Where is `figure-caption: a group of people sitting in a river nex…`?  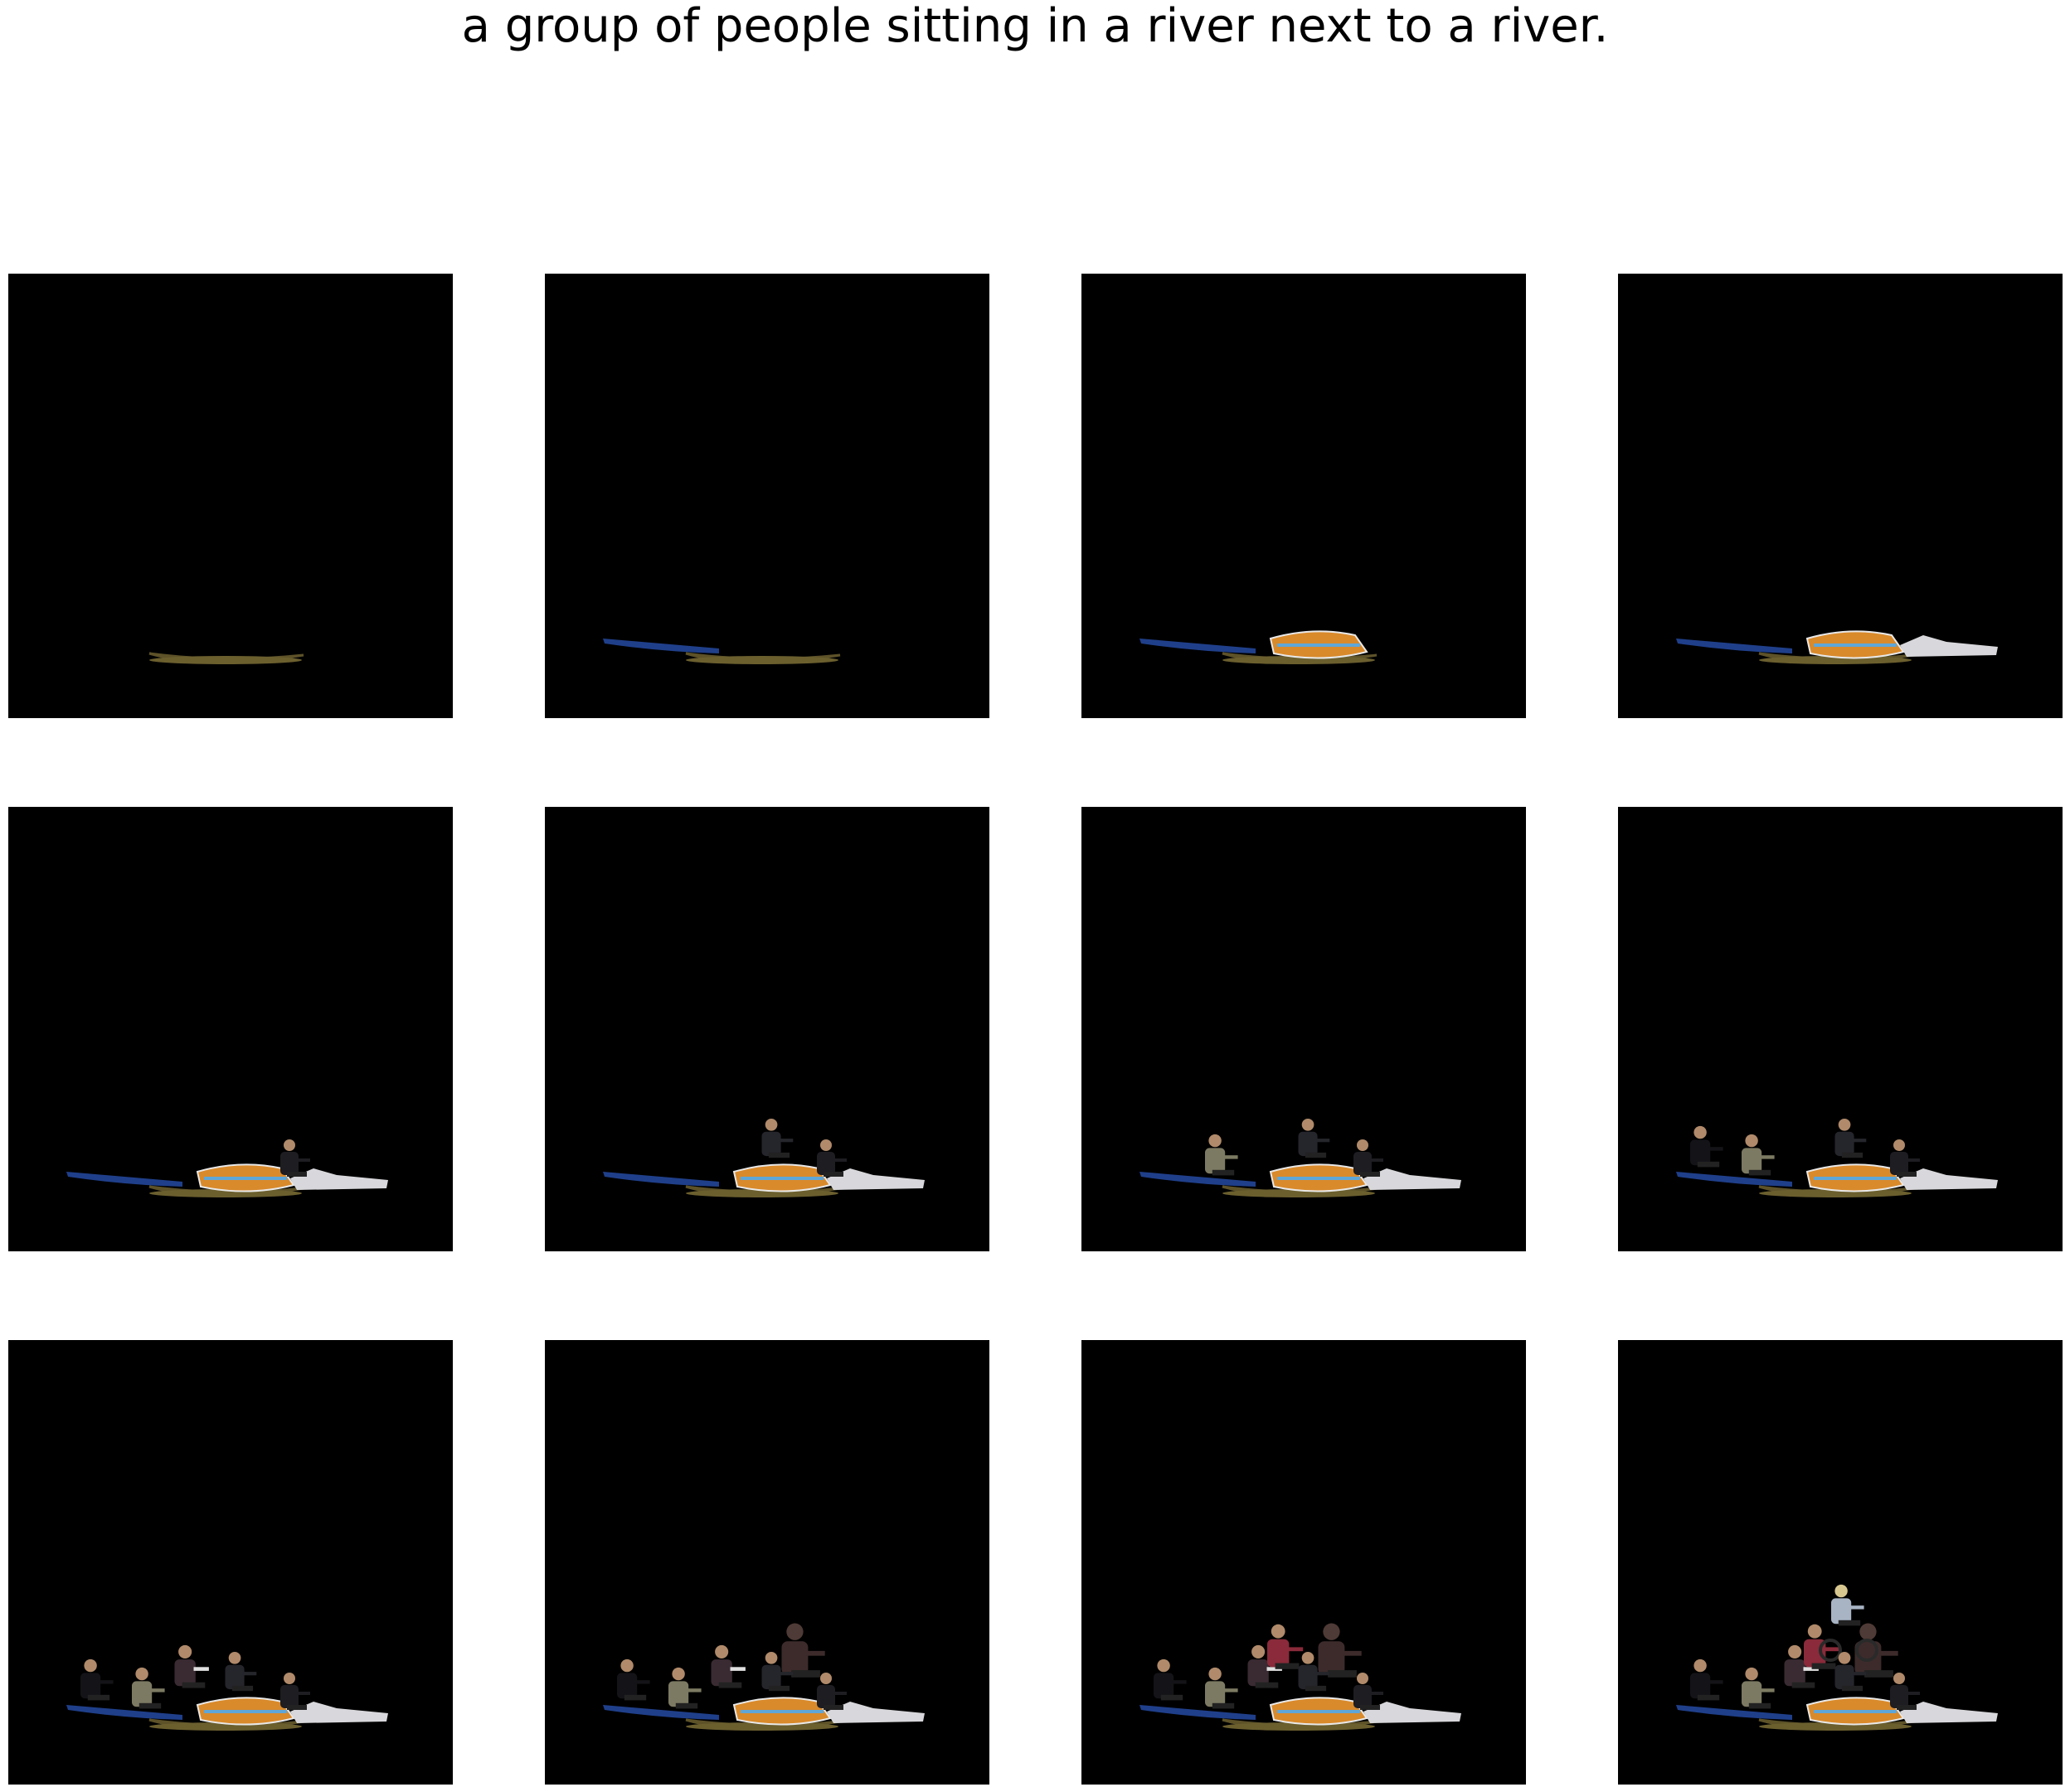 figure-caption: a group of people sitting in a river nex… is located at coordinates (1035, 26).